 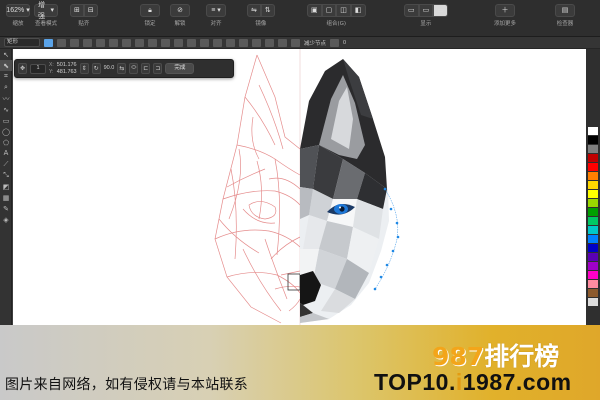 I want to click on shape-tool-icon: ⬉, so click(x=6, y=65).